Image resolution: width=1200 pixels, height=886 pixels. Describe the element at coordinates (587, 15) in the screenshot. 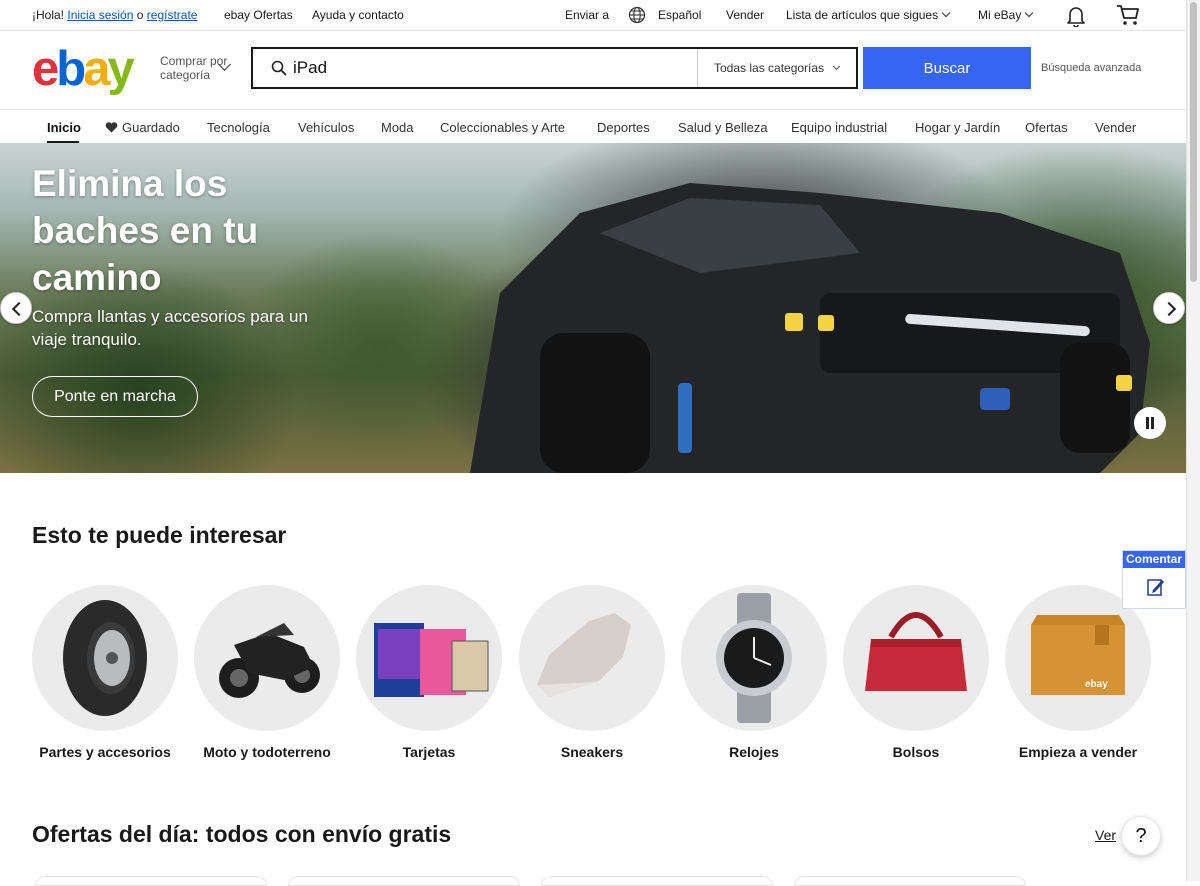

I see `ship-to-link: Enviar a` at that location.